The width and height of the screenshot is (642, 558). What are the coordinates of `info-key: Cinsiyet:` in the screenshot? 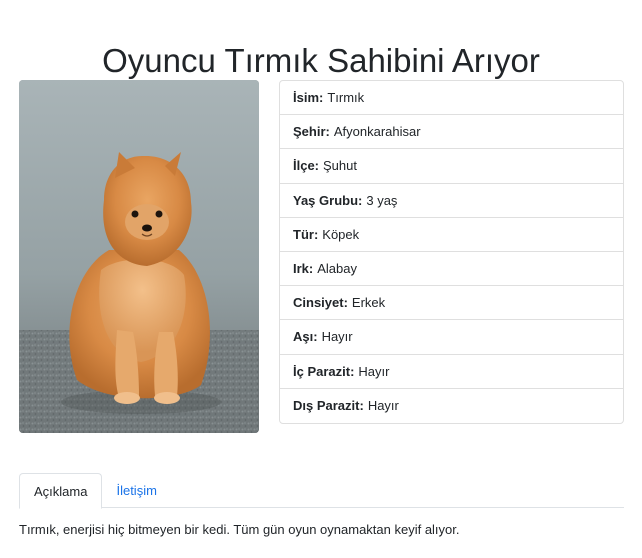 It's located at (320, 303).